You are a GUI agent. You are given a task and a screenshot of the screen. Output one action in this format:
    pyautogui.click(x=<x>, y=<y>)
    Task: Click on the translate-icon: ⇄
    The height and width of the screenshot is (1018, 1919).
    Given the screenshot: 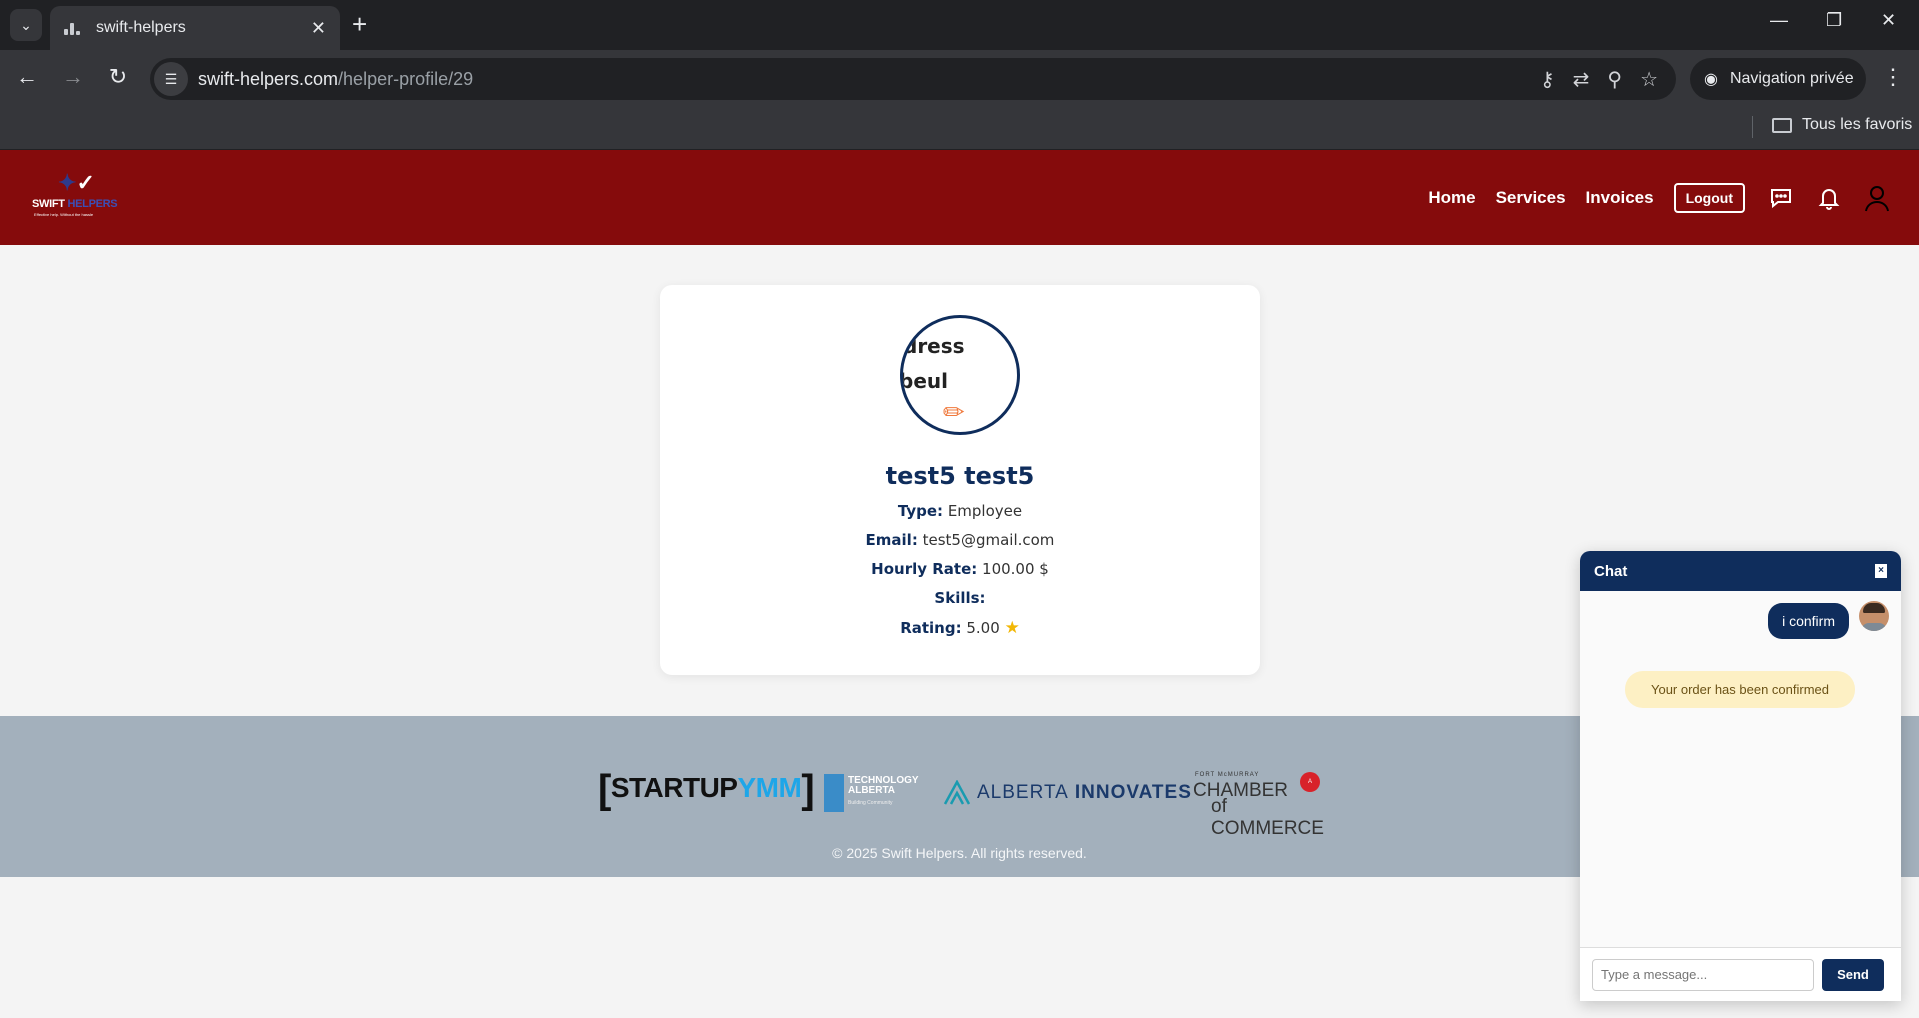 What is the action you would take?
    pyautogui.click(x=1581, y=79)
    